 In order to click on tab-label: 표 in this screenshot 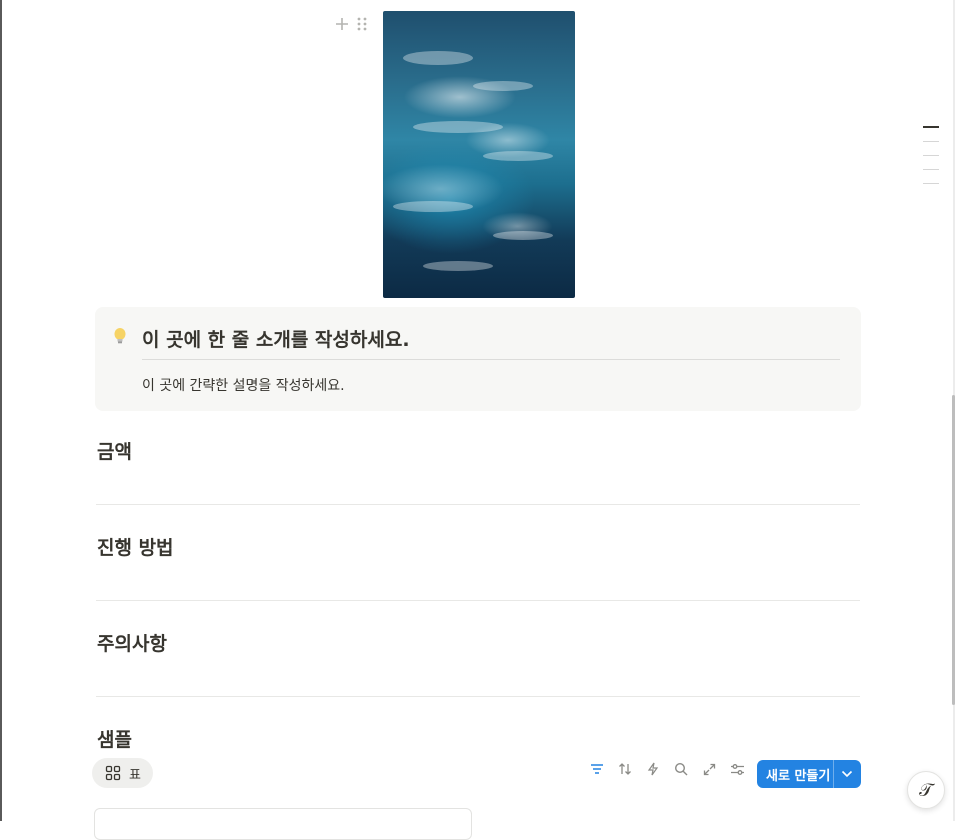, I will do `click(135, 775)`.